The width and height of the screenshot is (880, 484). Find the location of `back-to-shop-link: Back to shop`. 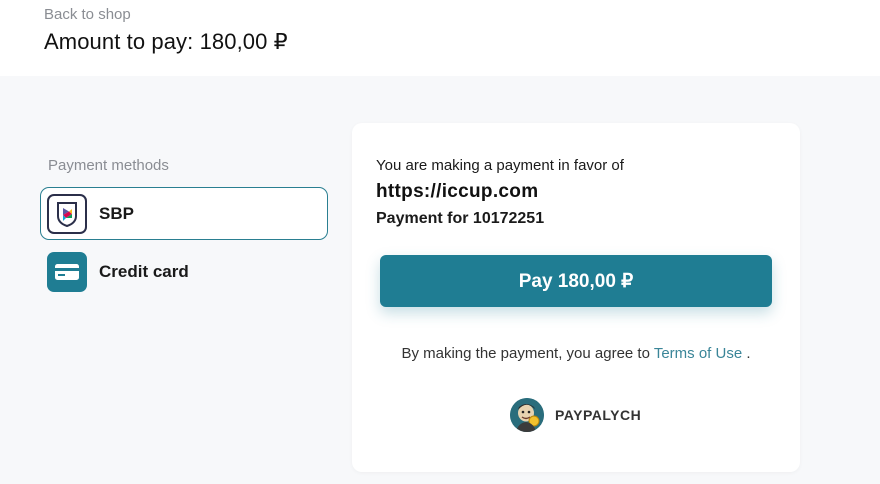

back-to-shop-link: Back to shop is located at coordinates (87, 14).